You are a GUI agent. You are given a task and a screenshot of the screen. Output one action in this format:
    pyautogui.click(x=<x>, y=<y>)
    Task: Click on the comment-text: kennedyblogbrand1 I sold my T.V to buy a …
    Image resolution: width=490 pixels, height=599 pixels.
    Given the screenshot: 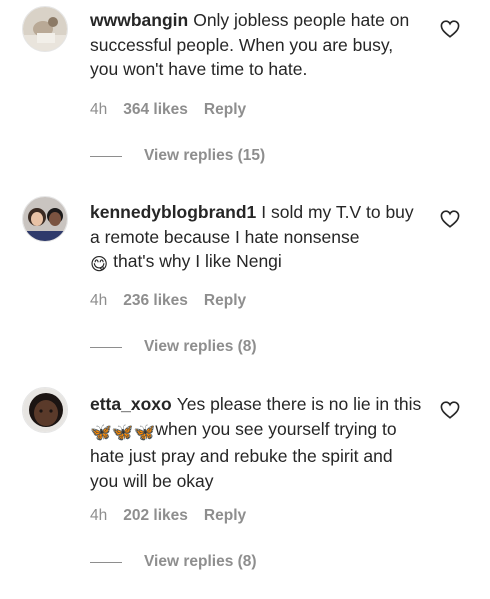 What is the action you would take?
    pyautogui.click(x=257, y=238)
    